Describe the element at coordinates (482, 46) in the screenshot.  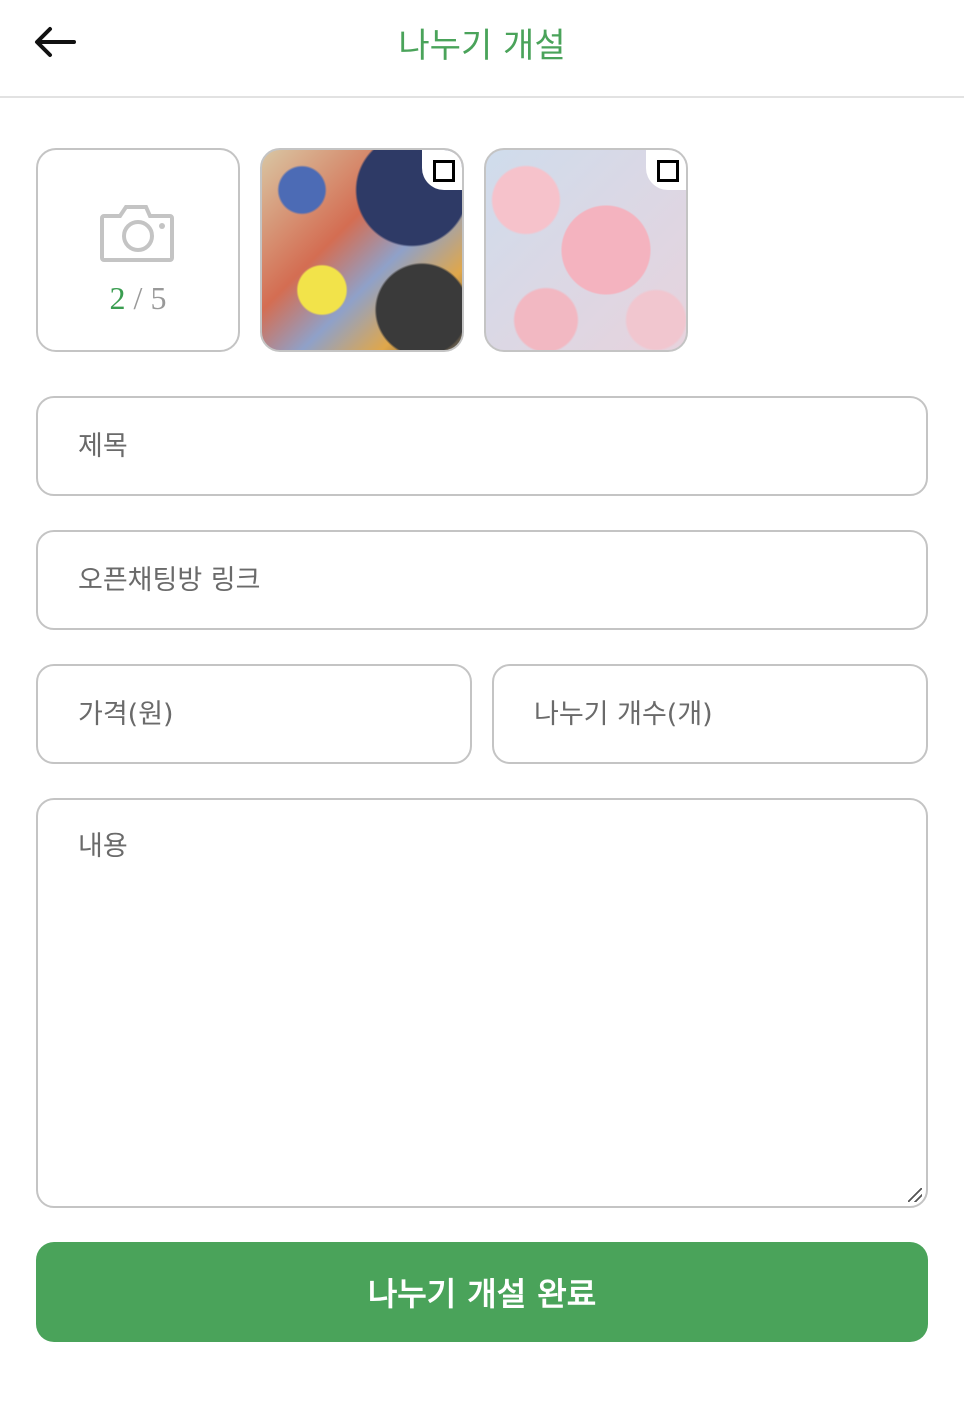
I see `page-title: 나누기 개설` at that location.